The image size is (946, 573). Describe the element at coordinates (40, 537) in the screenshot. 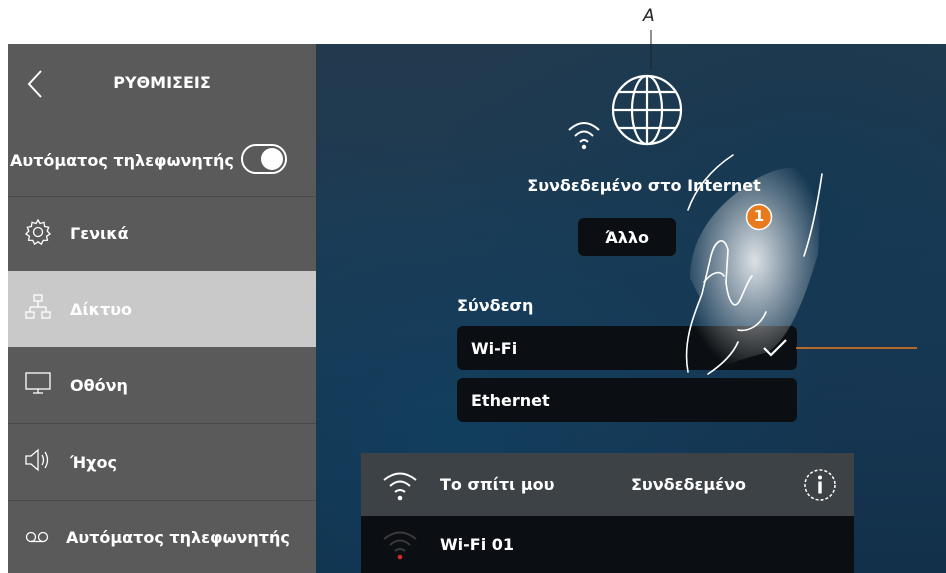

I see `voicemail-icon` at that location.